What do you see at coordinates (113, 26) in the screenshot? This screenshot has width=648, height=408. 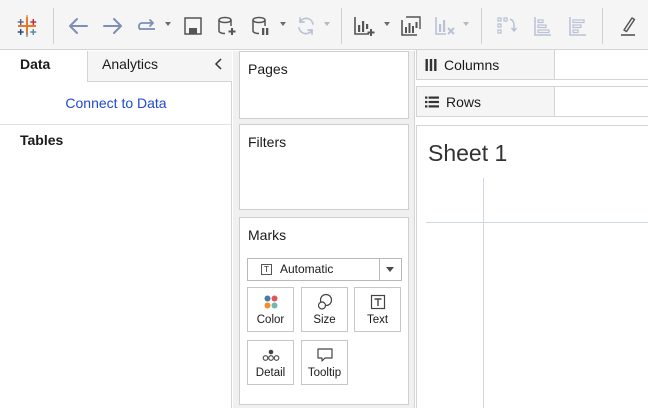 I see `redo-icon` at bounding box center [113, 26].